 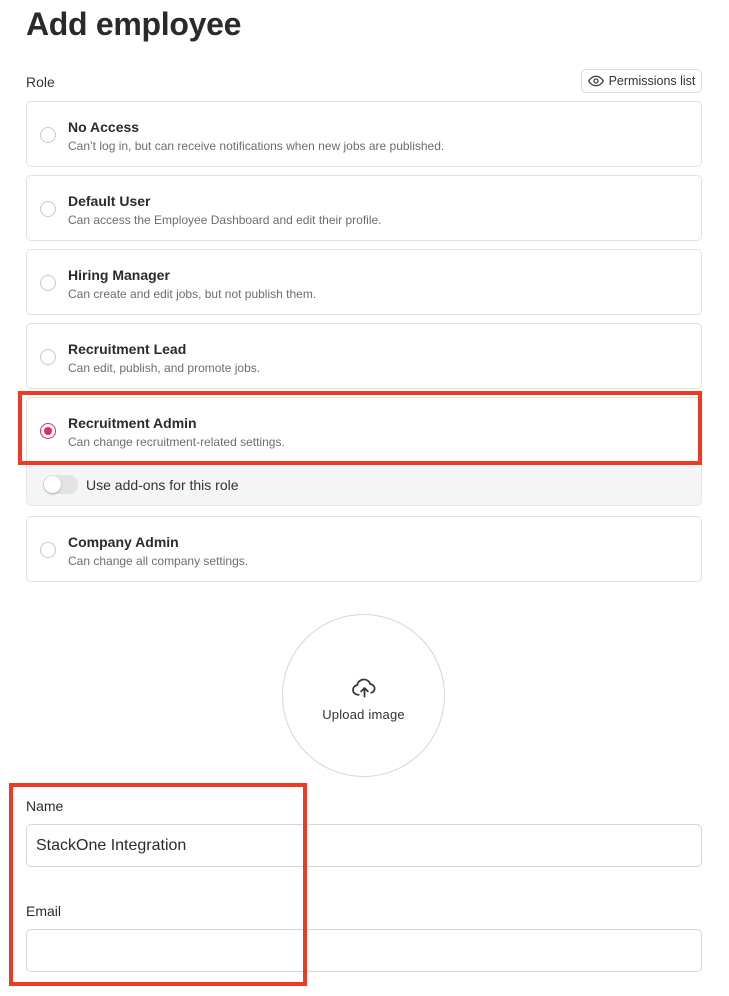 What do you see at coordinates (363, 714) in the screenshot?
I see `upload-image-label: Upload image` at bounding box center [363, 714].